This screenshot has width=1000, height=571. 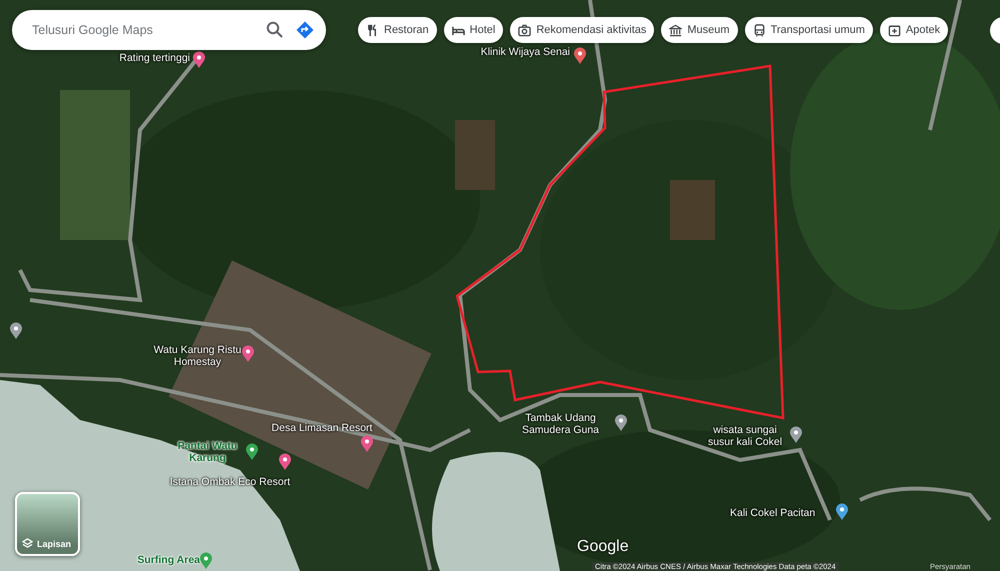 I want to click on bus-icon, so click(x=759, y=30).